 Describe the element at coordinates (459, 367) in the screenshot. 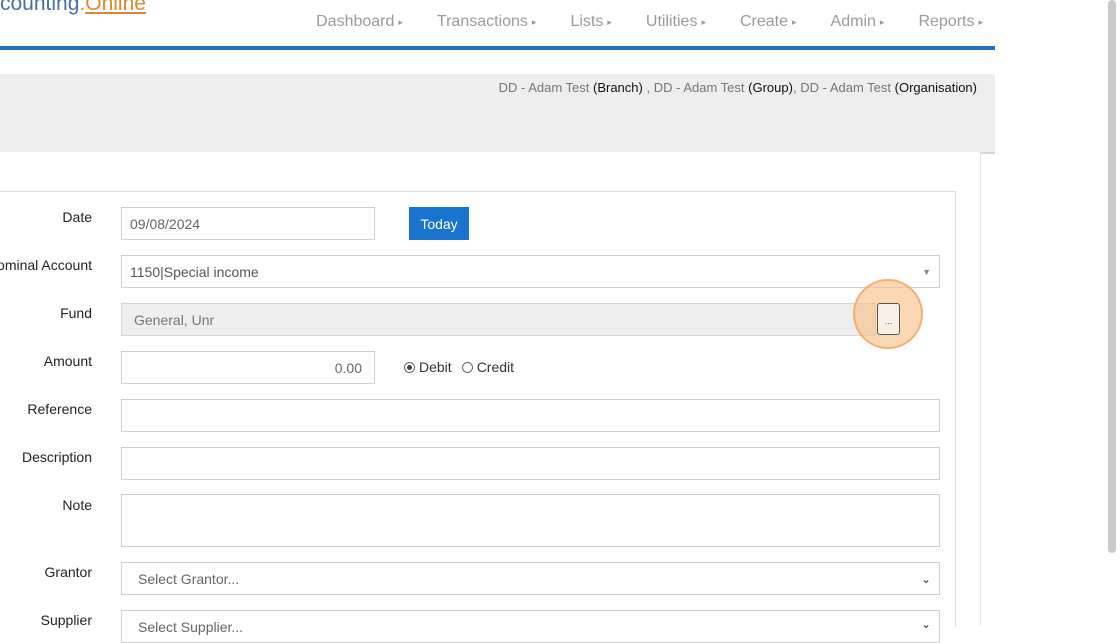

I see `debit-credit-toggle: Debit Credit` at that location.